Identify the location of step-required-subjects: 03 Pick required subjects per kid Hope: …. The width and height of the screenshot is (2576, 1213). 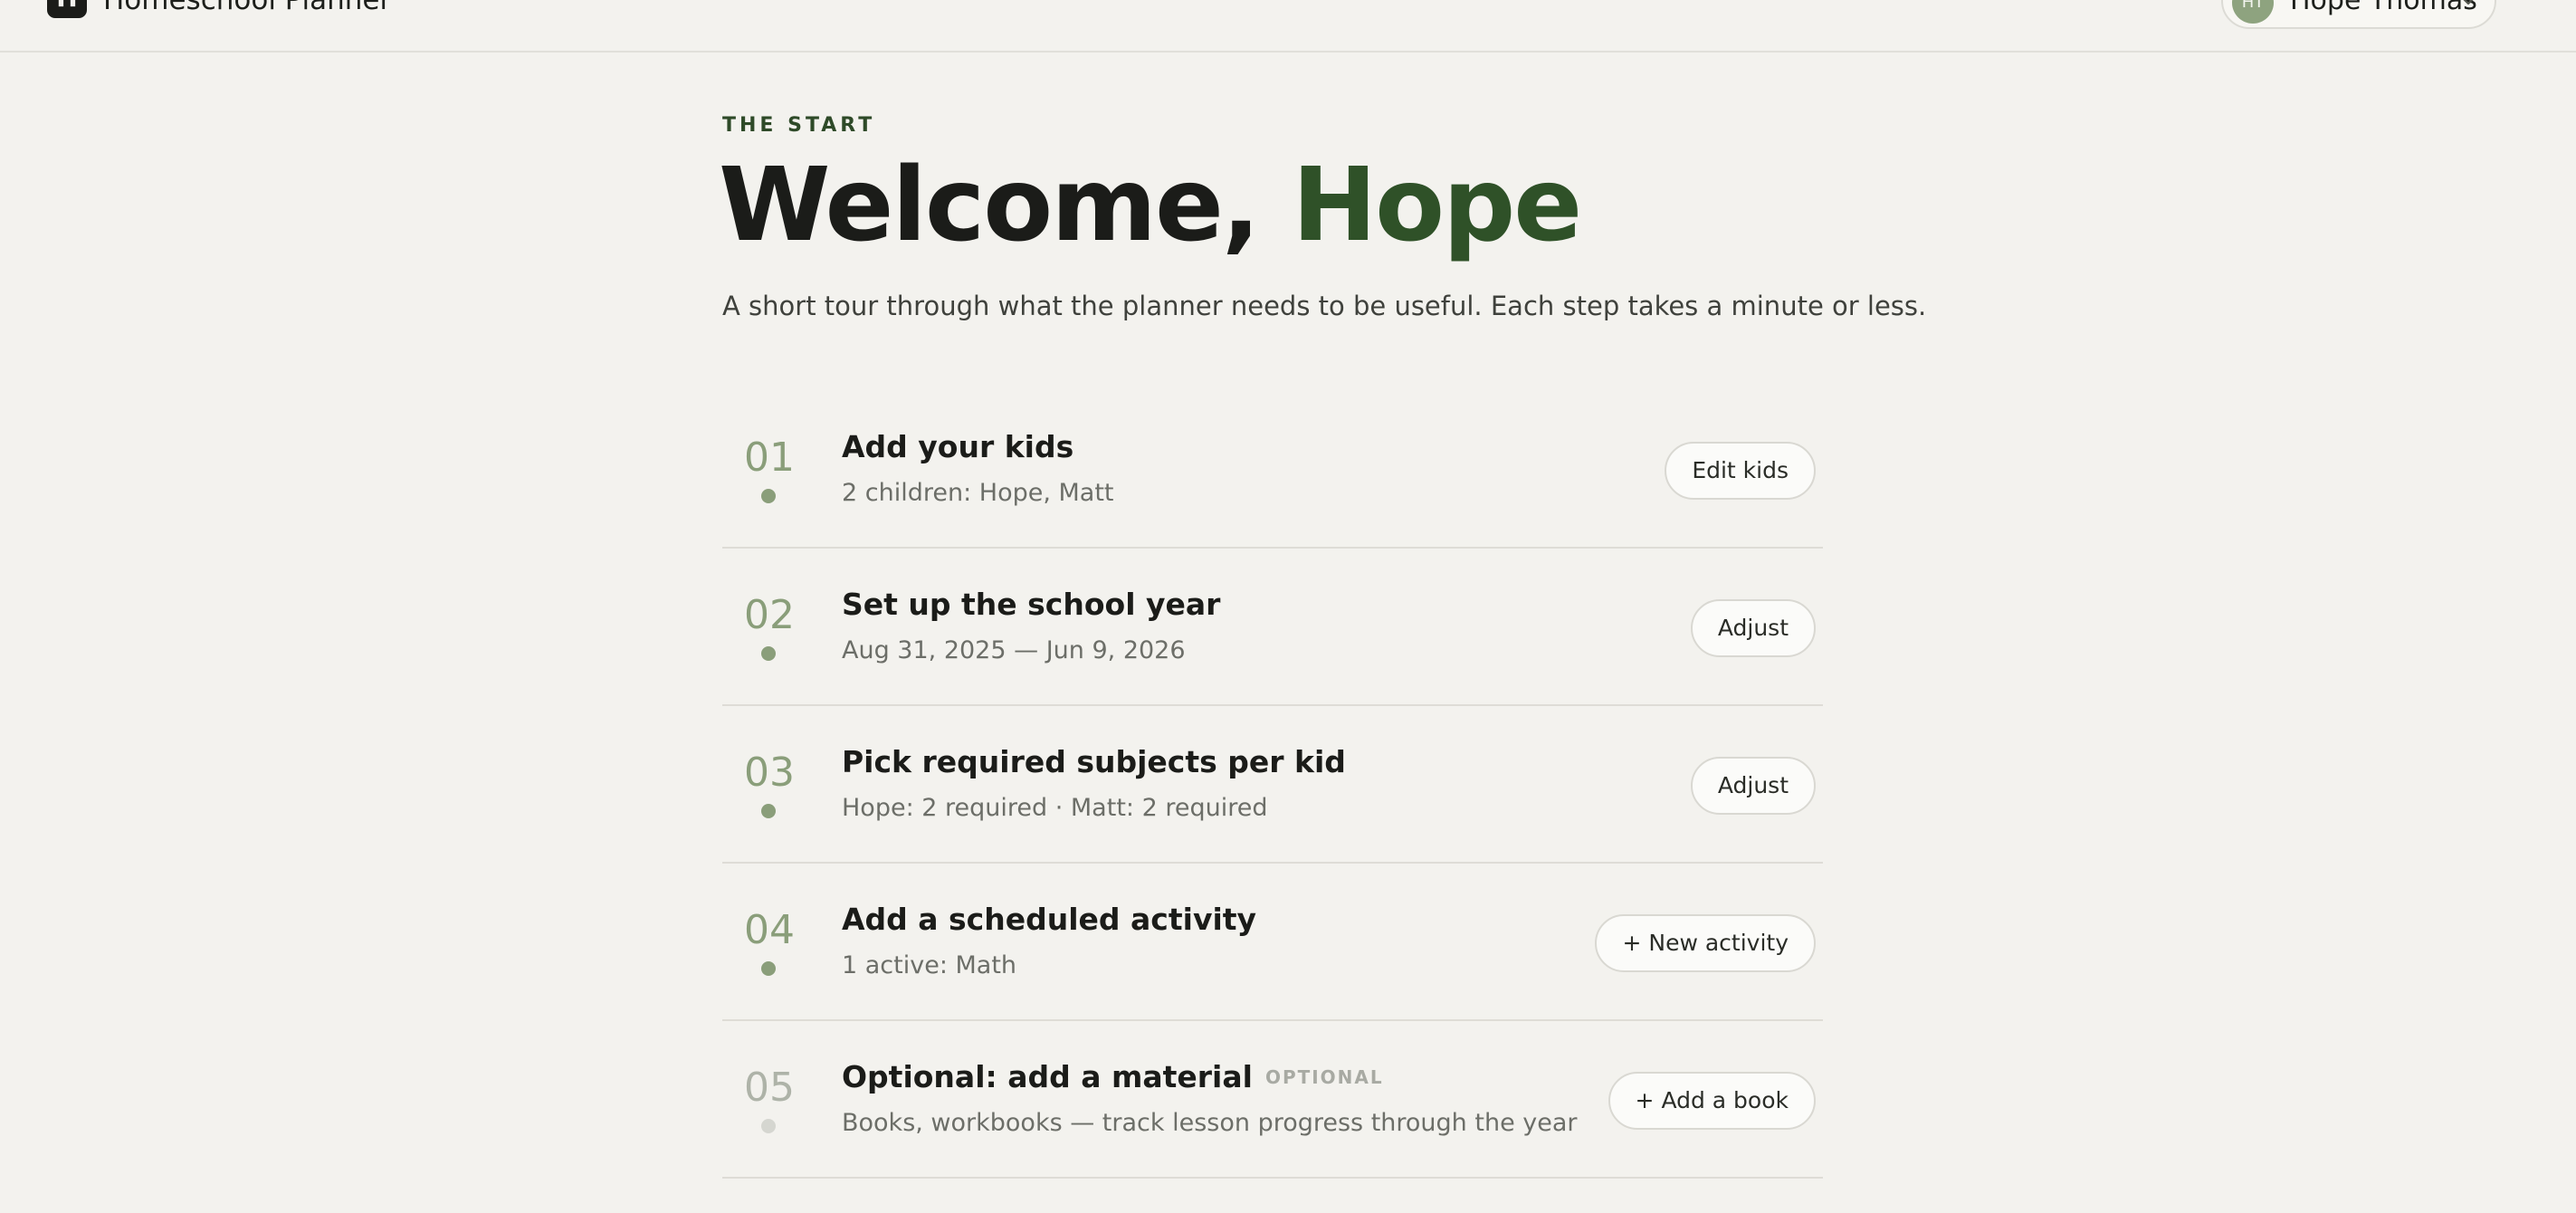
(1273, 785).